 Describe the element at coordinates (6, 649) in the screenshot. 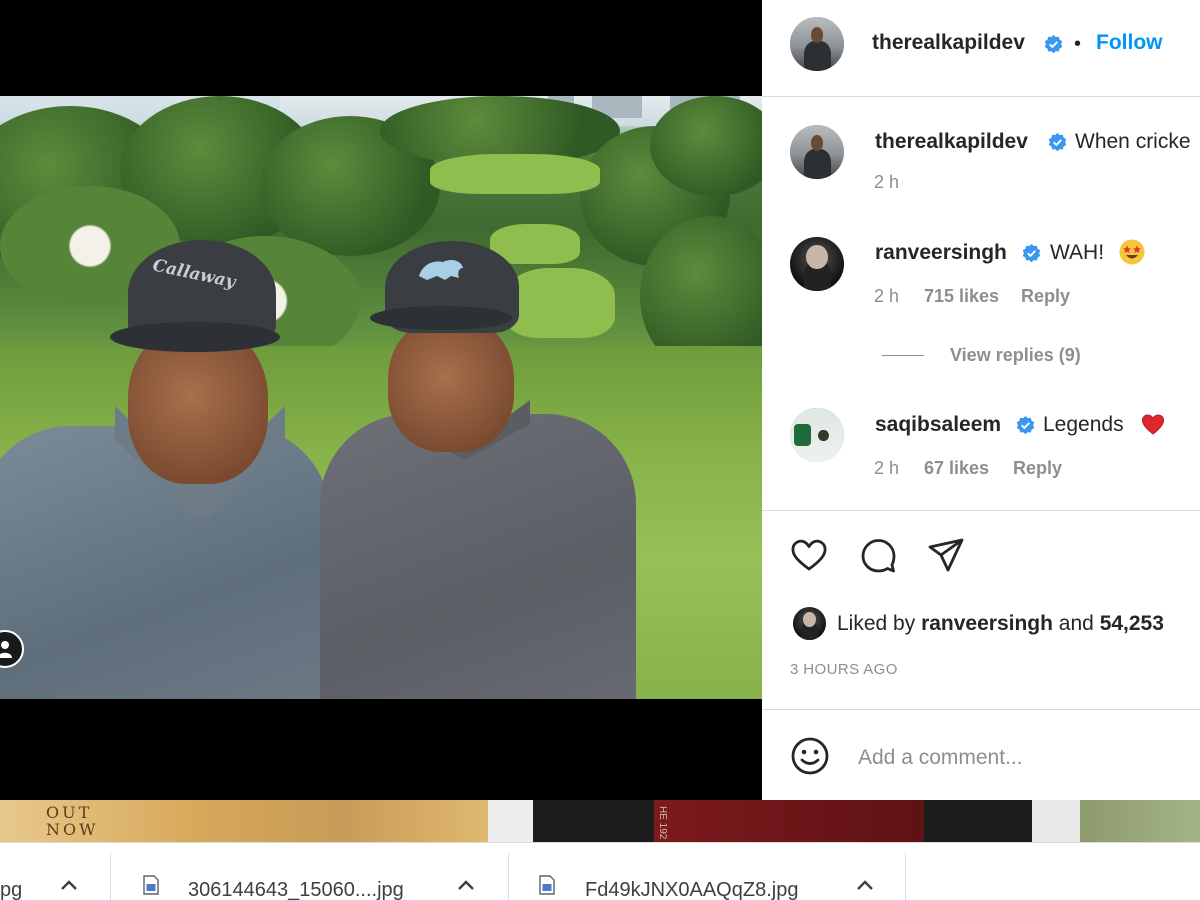

I see `user-icon` at that location.